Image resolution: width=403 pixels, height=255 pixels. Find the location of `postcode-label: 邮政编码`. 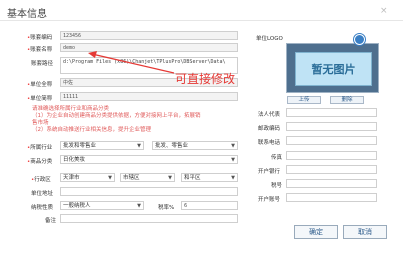

postcode-label: 邮政编码 is located at coordinates (269, 129).